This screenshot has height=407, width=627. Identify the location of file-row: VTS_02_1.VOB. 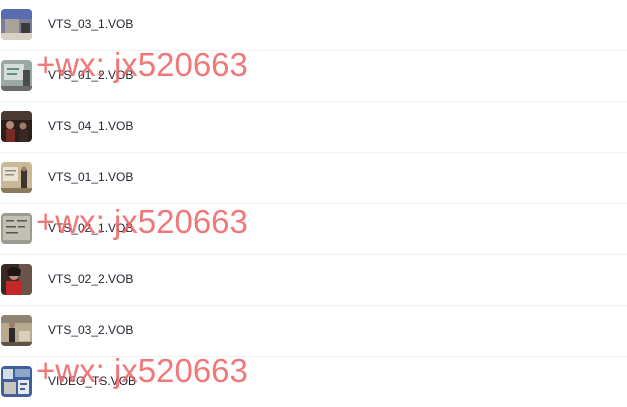
(313, 229).